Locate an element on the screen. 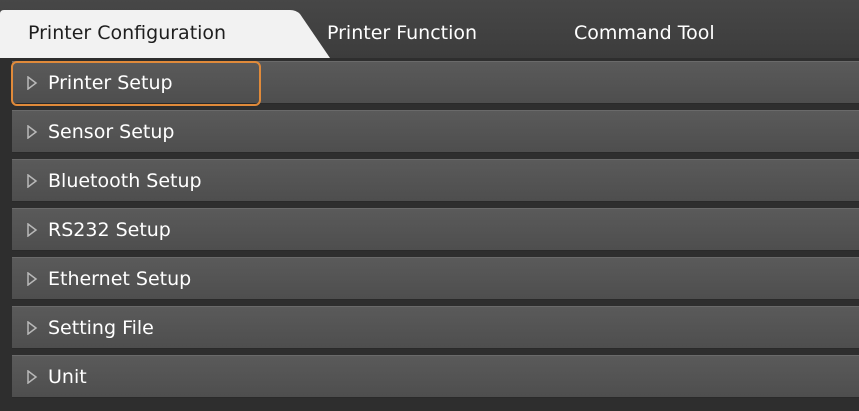  section-bluetooth-setup: Bluetooth Setup is located at coordinates (435, 180).